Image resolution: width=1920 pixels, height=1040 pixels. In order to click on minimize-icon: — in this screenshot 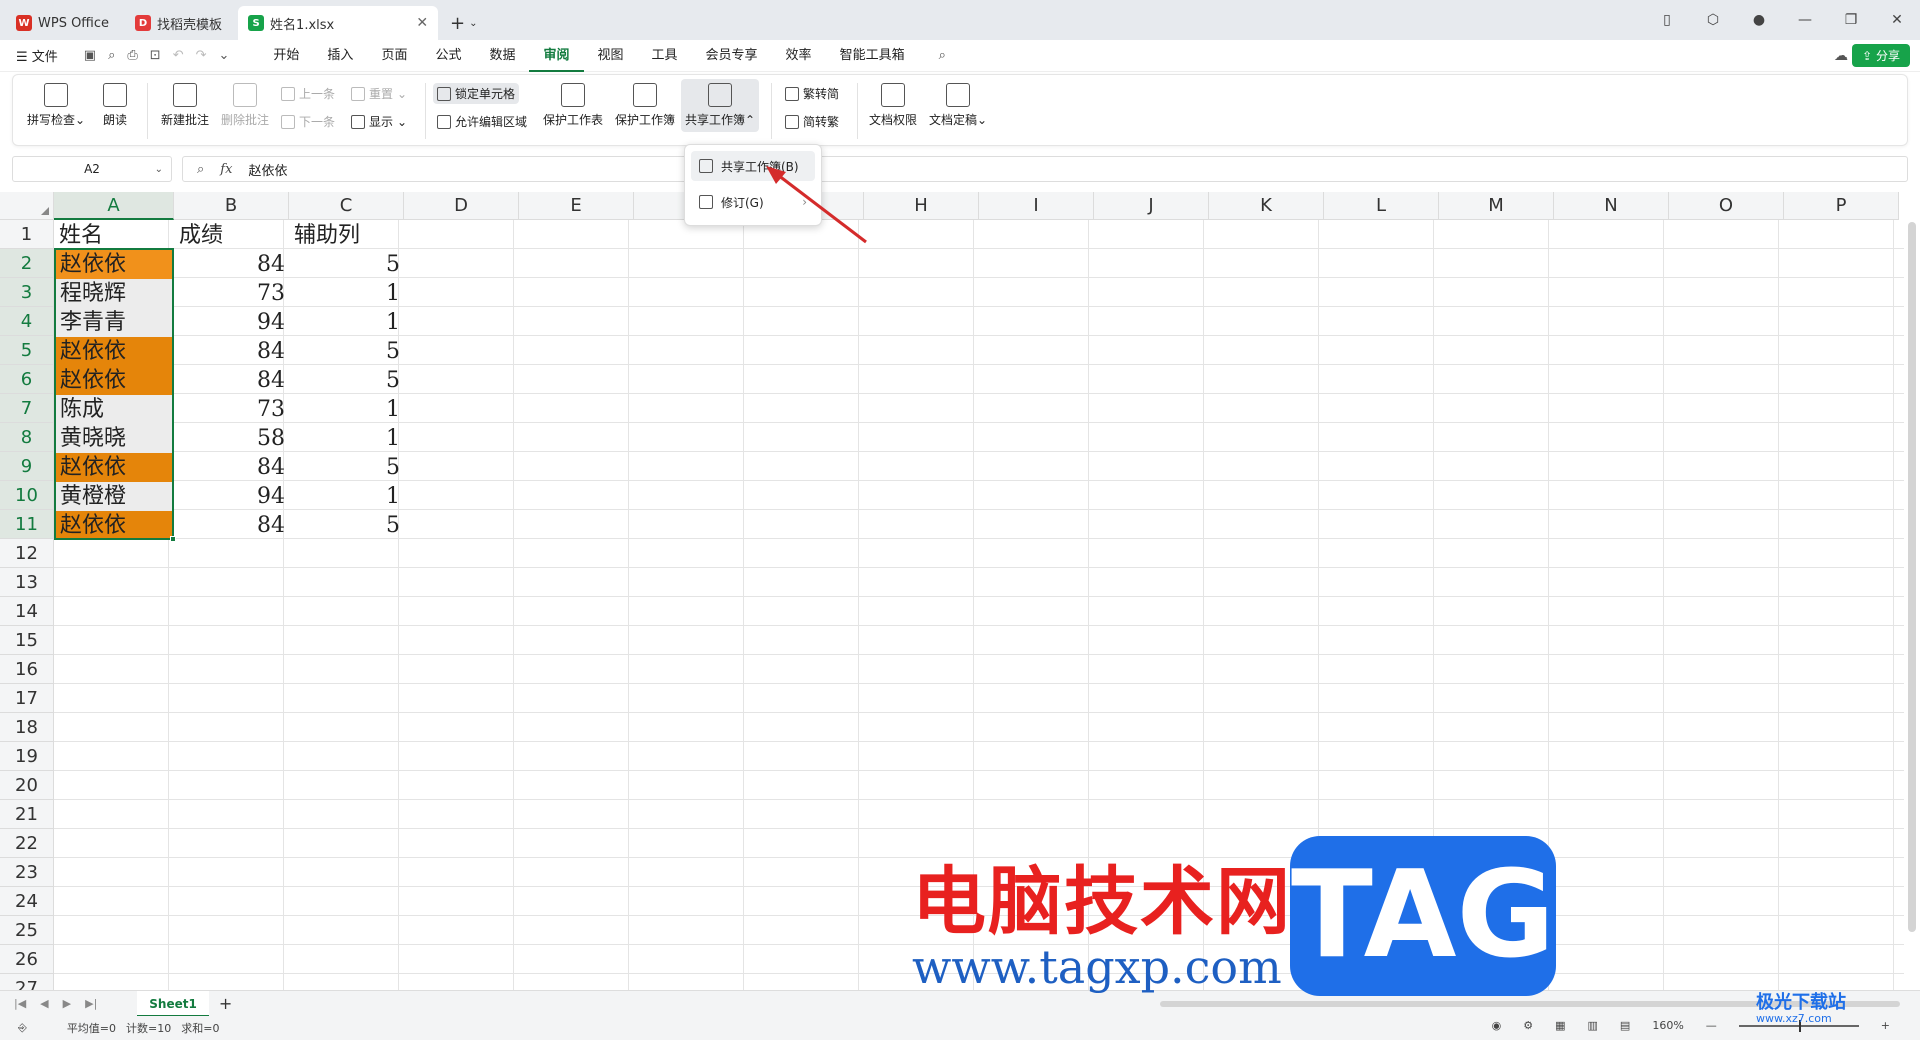, I will do `click(1805, 20)`.